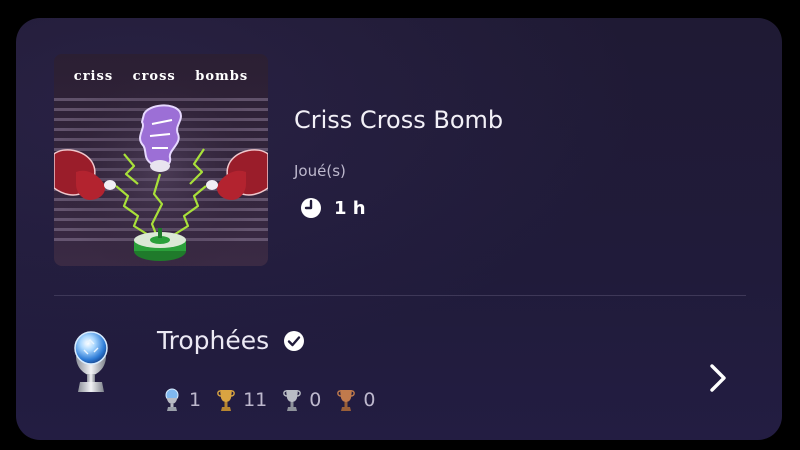 The height and width of the screenshot is (450, 800). What do you see at coordinates (292, 400) in the screenshot?
I see `silver-trophy-icon` at bounding box center [292, 400].